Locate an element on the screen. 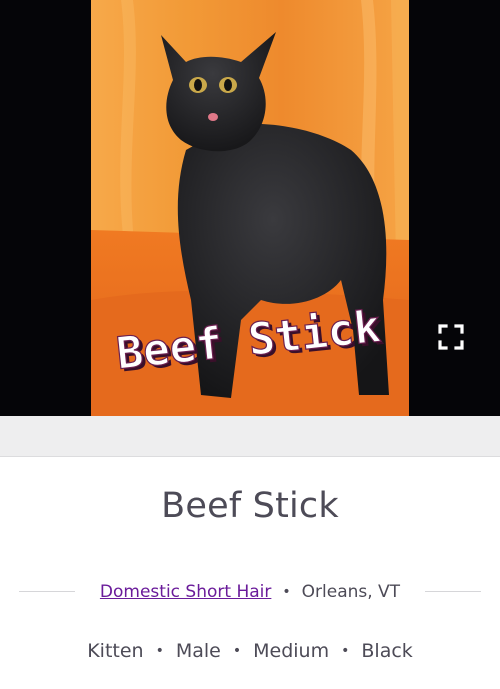 The image size is (500, 689). fullscreen-button is located at coordinates (451, 337).